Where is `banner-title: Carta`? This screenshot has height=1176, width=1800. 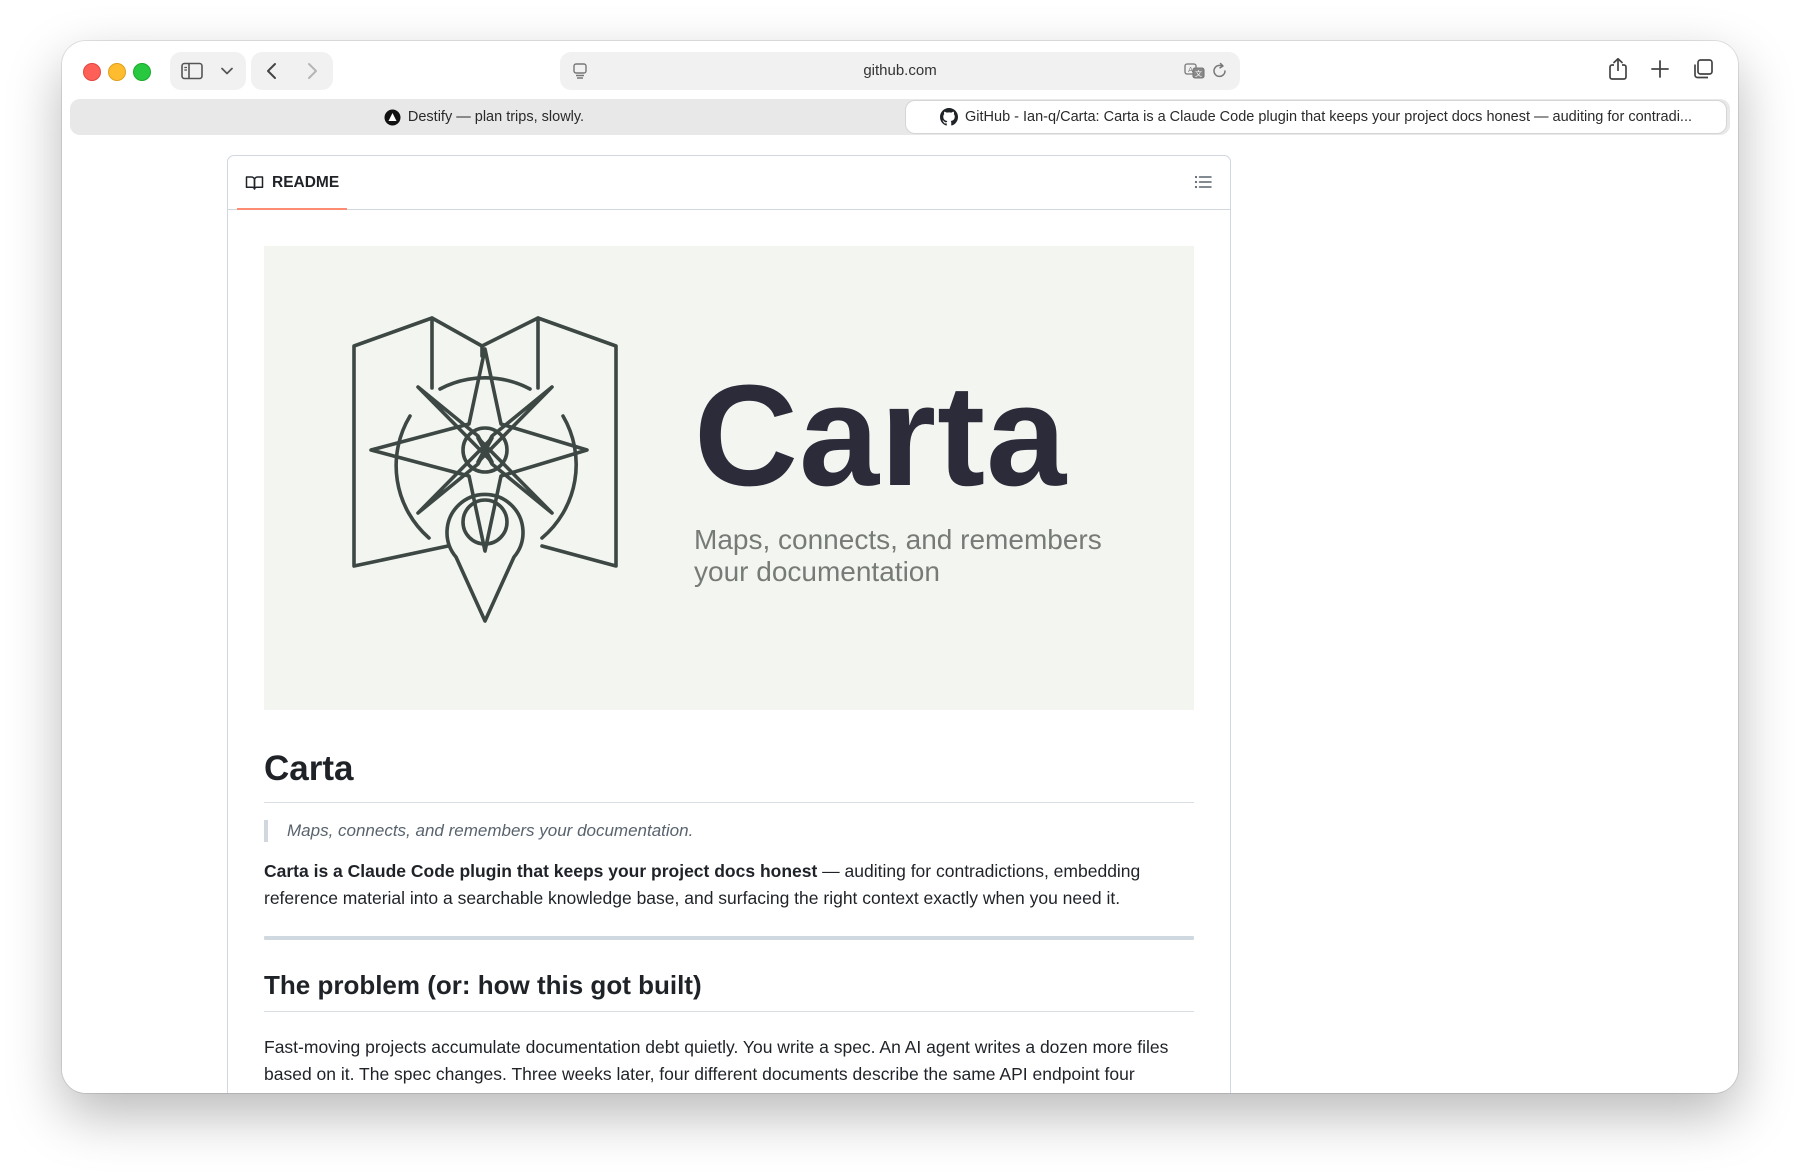
banner-title: Carta is located at coordinates (881, 435).